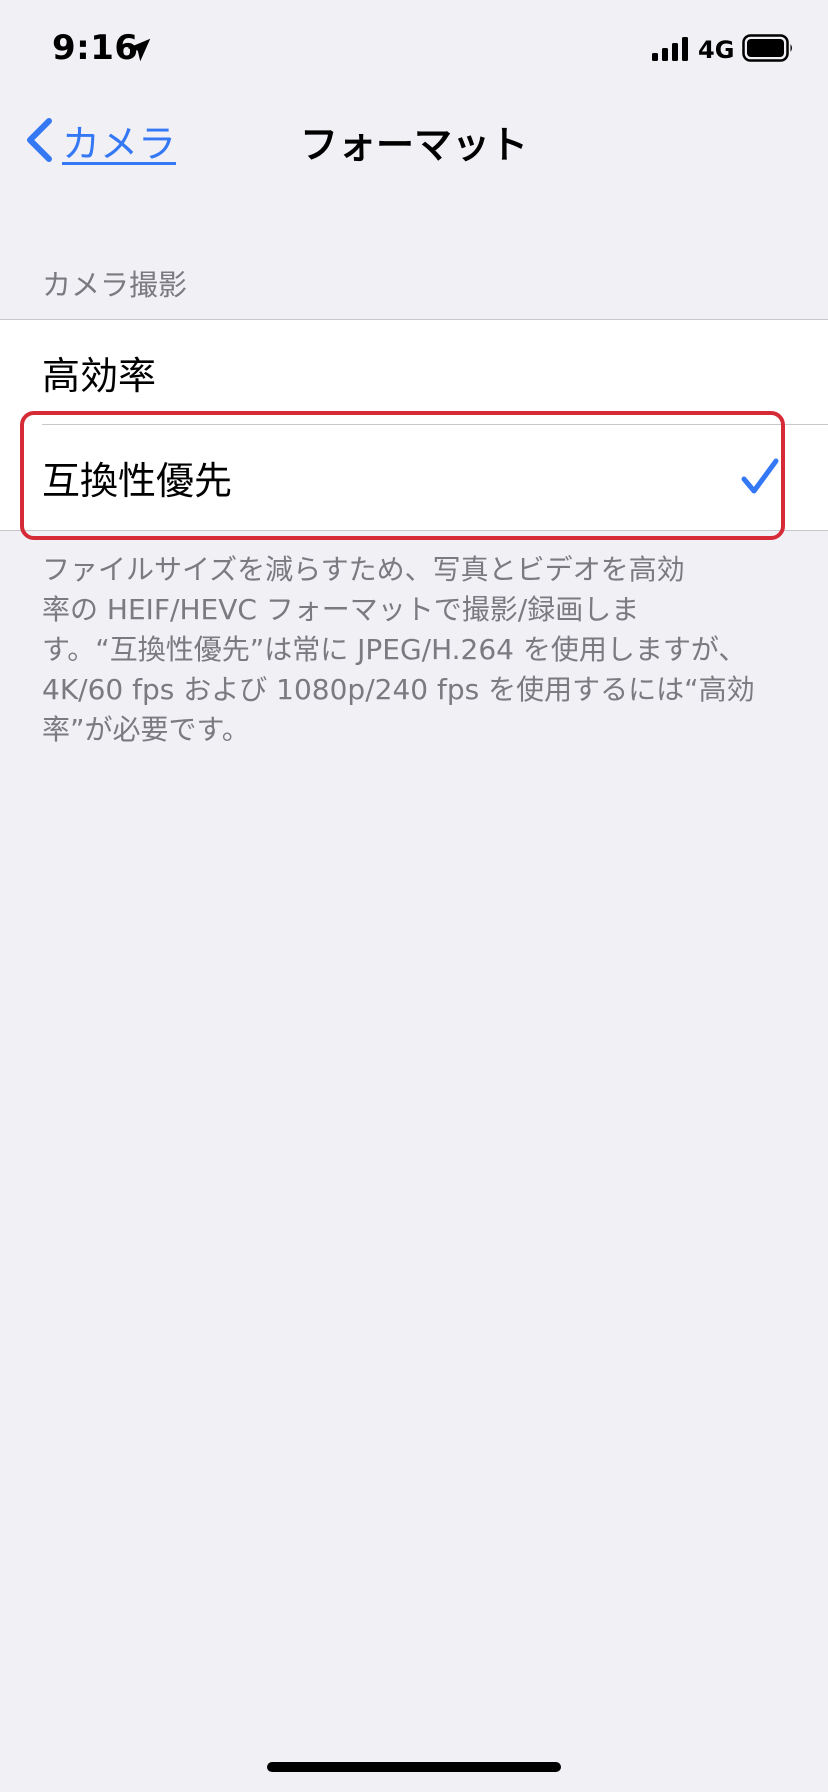 This screenshot has height=1792, width=828. Describe the element at coordinates (716, 50) in the screenshot. I see `network-type-label: 4G` at that location.